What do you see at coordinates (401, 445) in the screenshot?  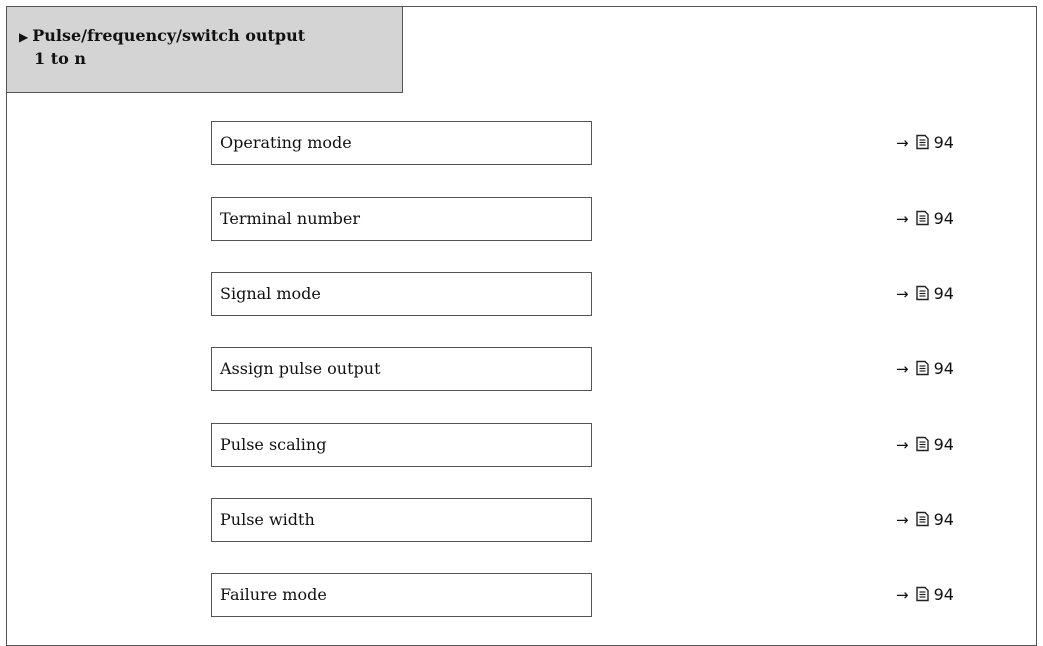 I see `parameter-pulse-scaling: Pulse scaling` at bounding box center [401, 445].